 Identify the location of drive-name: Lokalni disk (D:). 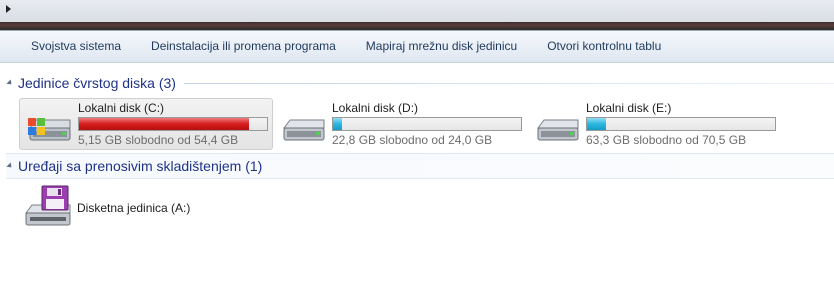
(375, 108).